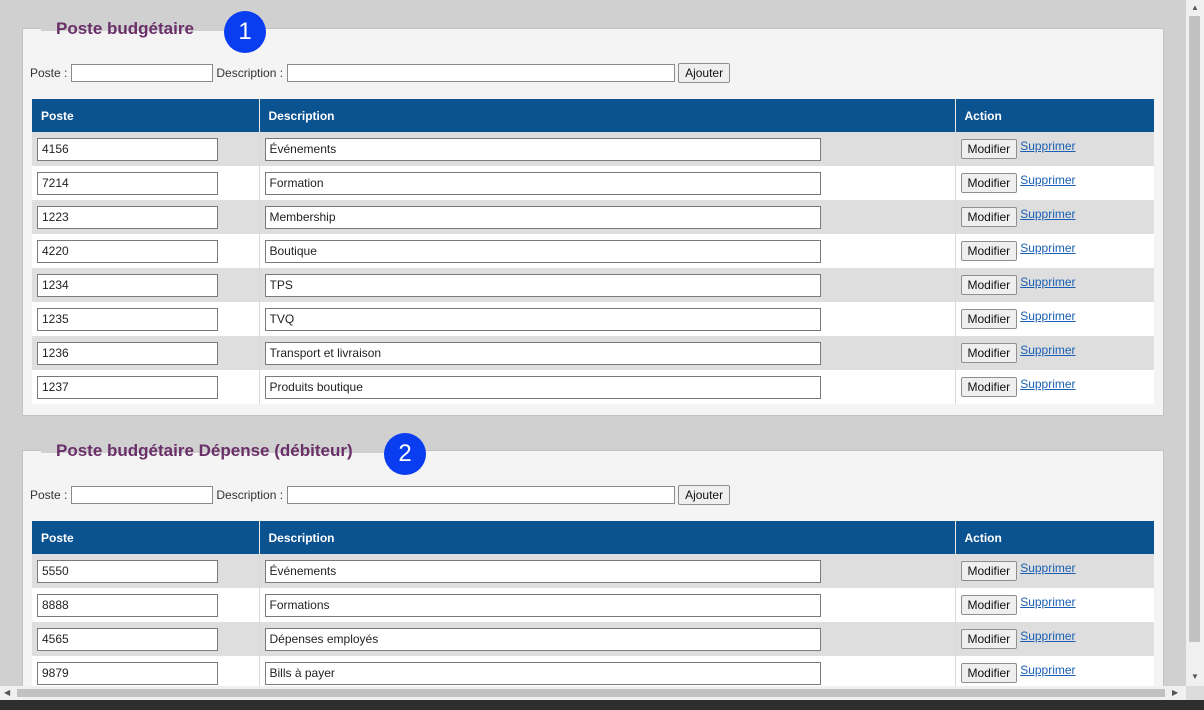 This screenshot has height=710, width=1204. Describe the element at coordinates (7, 693) in the screenshot. I see `triangle-left-icon: ◀` at that location.